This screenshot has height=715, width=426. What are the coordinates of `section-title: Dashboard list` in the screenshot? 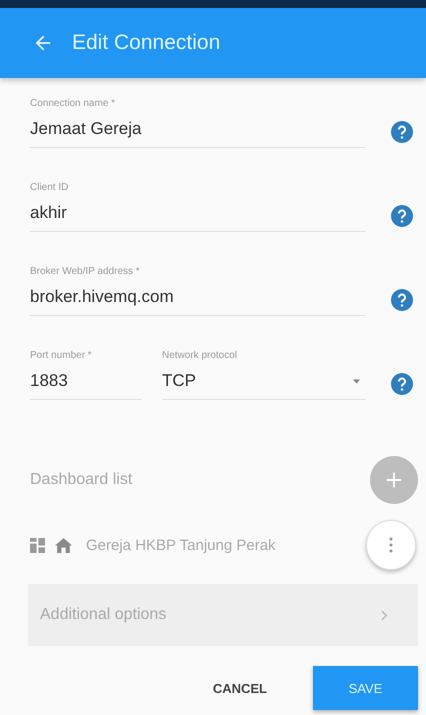 It's located at (81, 480).